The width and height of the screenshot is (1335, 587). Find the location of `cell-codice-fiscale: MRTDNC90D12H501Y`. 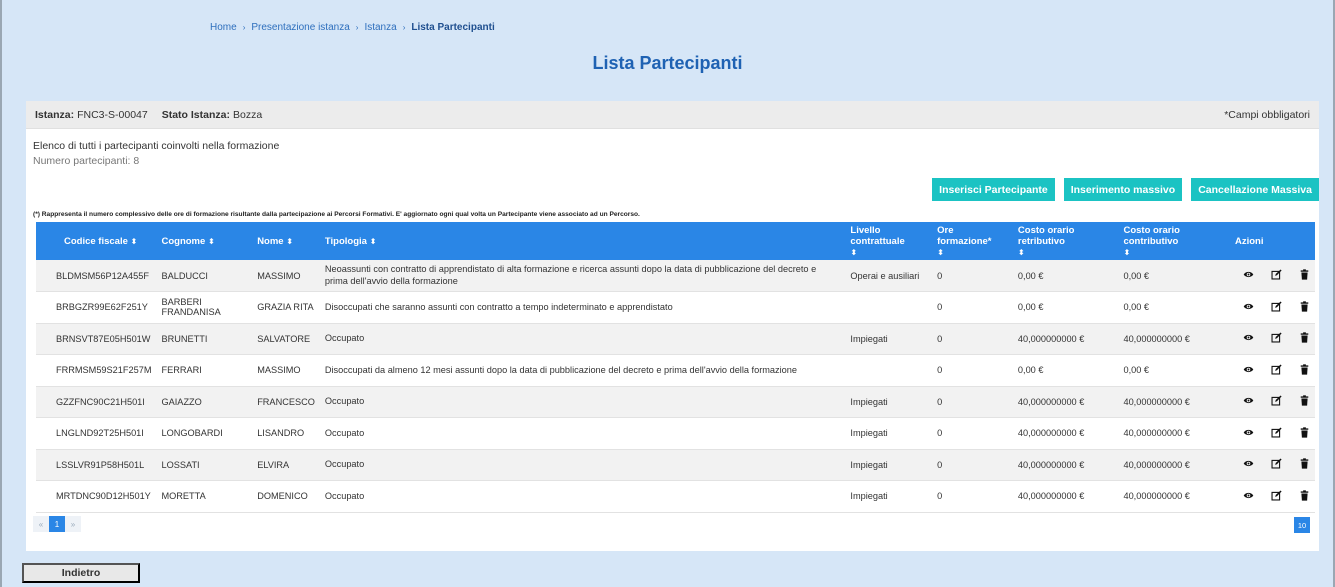

cell-codice-fiscale: MRTDNC90D12H501Y is located at coordinates (96, 496).